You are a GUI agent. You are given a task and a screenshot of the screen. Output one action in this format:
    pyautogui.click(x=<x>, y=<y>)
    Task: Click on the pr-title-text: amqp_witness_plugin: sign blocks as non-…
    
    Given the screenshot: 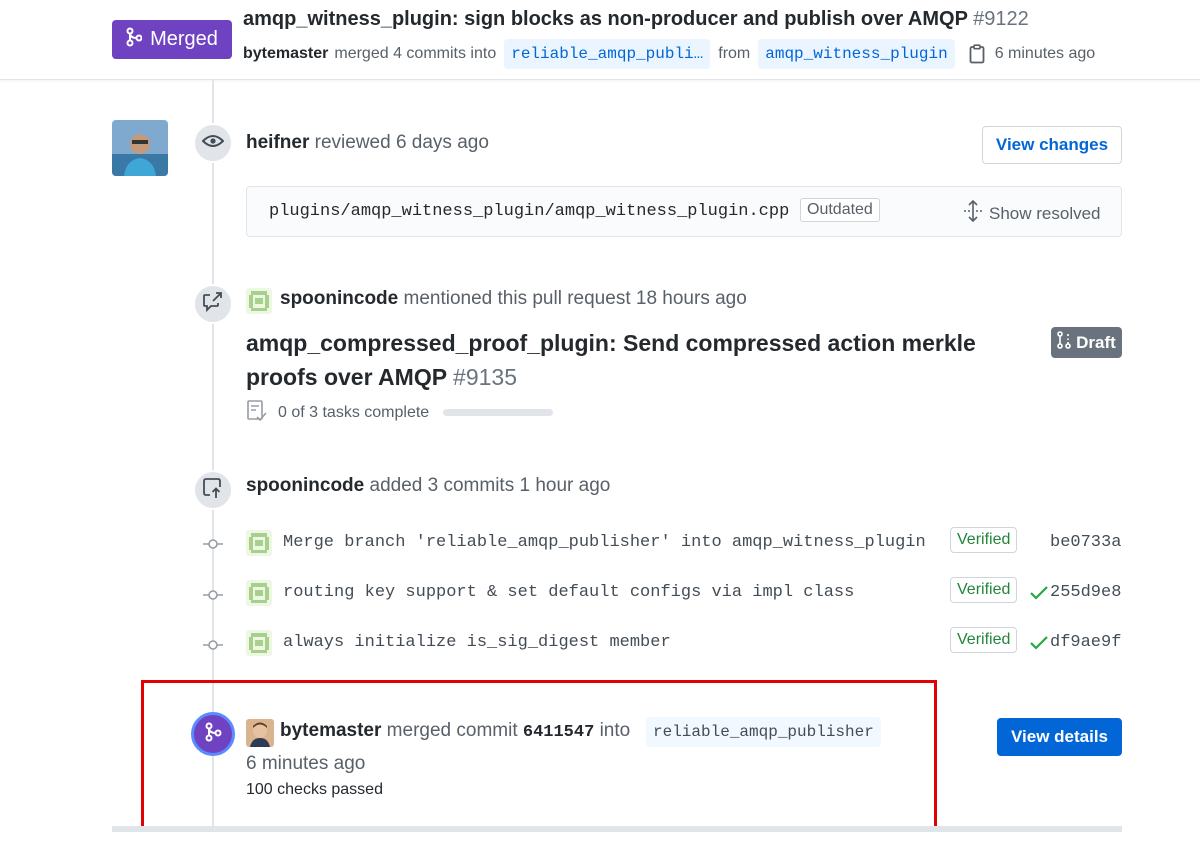 What is the action you would take?
    pyautogui.click(x=605, y=19)
    